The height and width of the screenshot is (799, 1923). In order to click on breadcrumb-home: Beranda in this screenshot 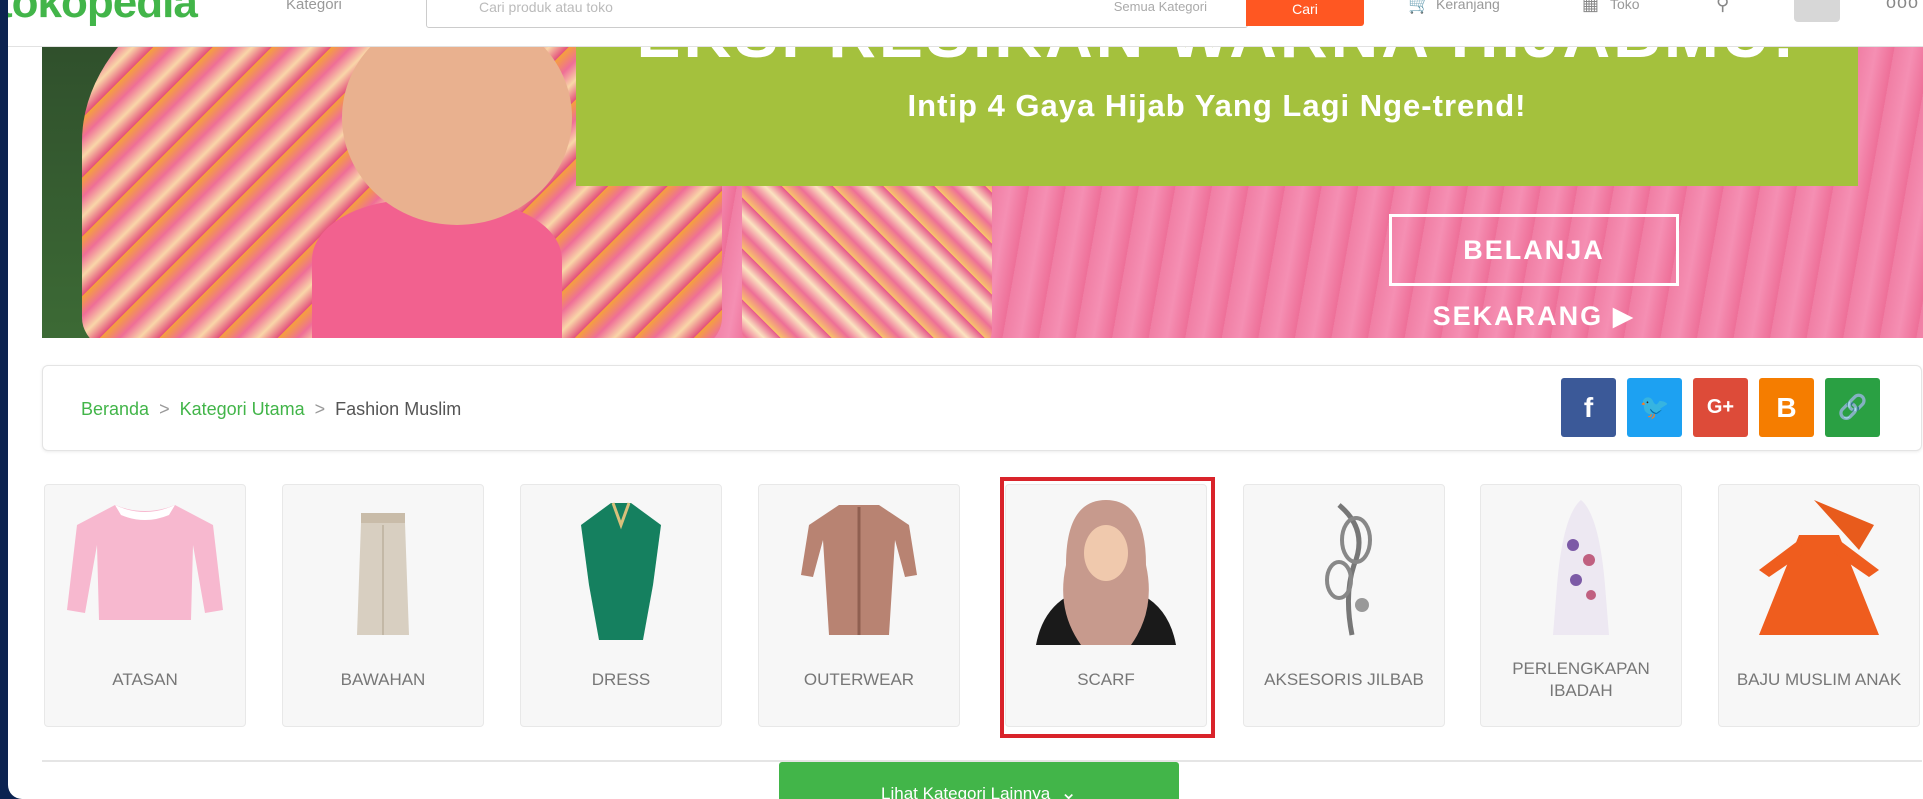, I will do `click(115, 409)`.